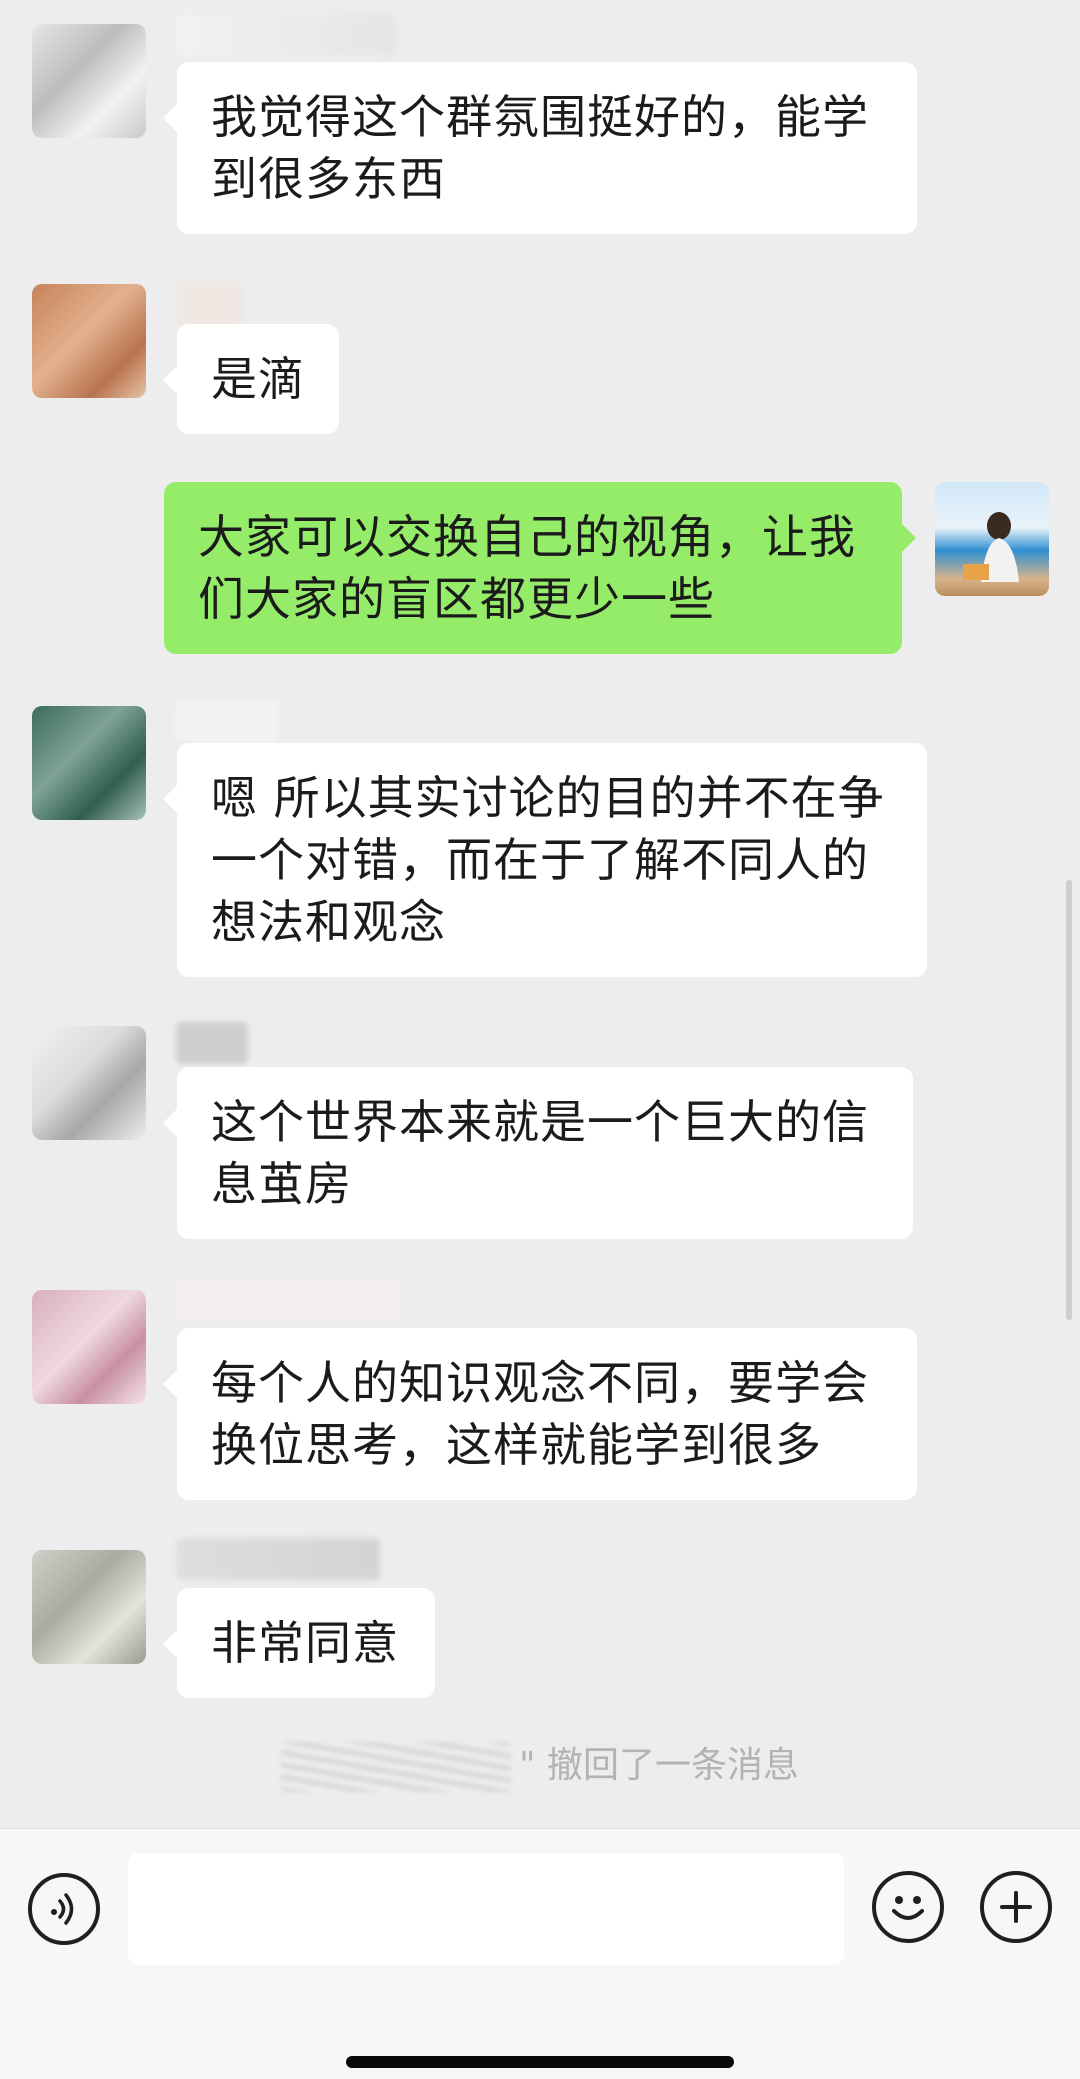  What do you see at coordinates (64, 1909) in the screenshot?
I see `voice-icon` at bounding box center [64, 1909].